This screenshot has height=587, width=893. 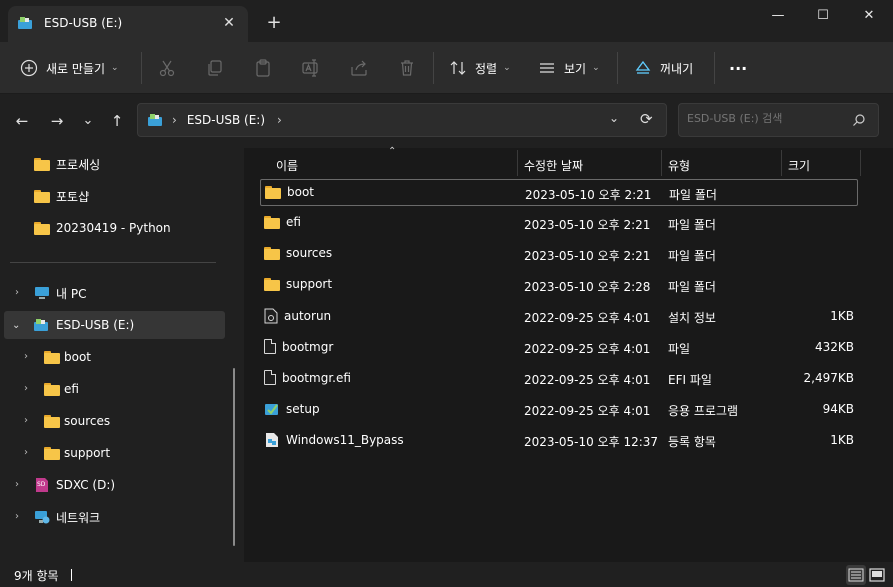 What do you see at coordinates (309, 284) in the screenshot?
I see `file-name: support` at bounding box center [309, 284].